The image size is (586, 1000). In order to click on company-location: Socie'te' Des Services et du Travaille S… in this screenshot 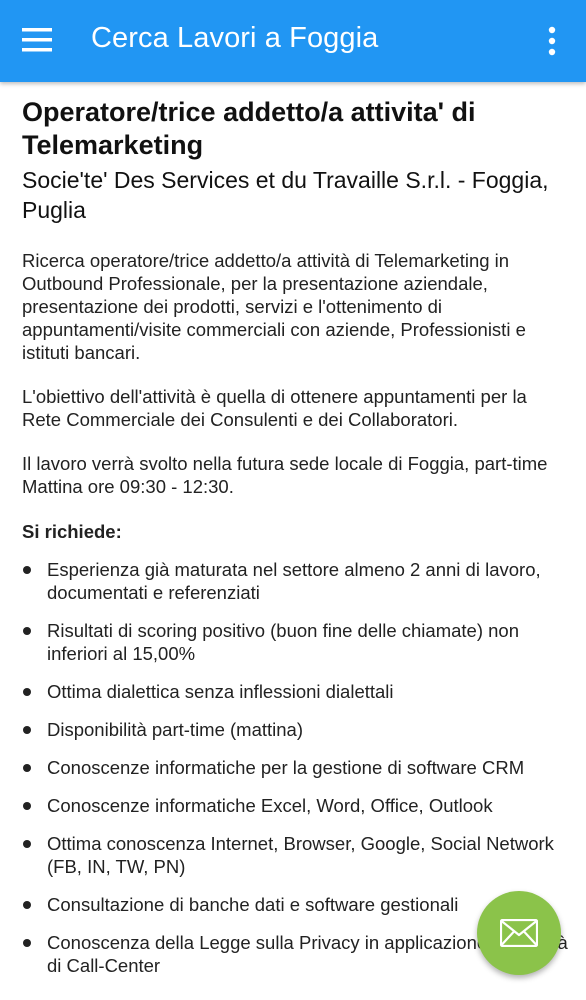, I will do `click(285, 195)`.